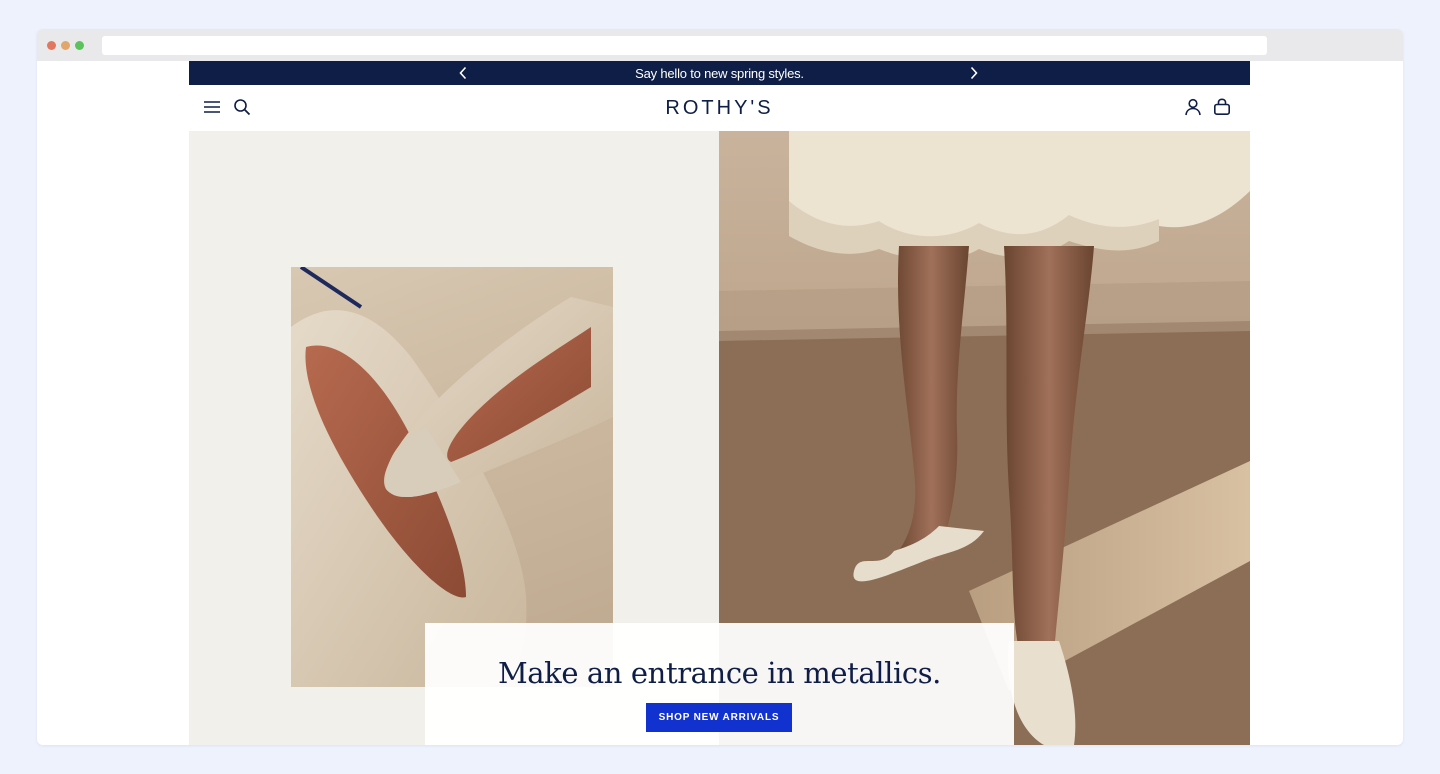 The width and height of the screenshot is (1440, 774). I want to click on cart-button, so click(1222, 107).